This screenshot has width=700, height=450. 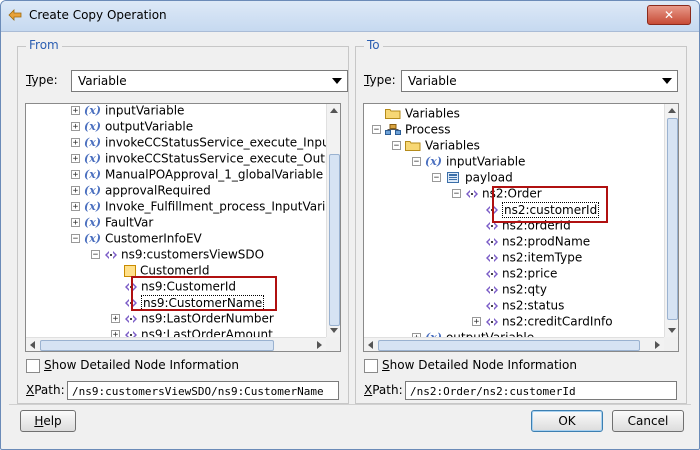 What do you see at coordinates (215, 142) in the screenshot?
I see `tree-node-label: invokeCCStatusService_execute_InputV` at bounding box center [215, 142].